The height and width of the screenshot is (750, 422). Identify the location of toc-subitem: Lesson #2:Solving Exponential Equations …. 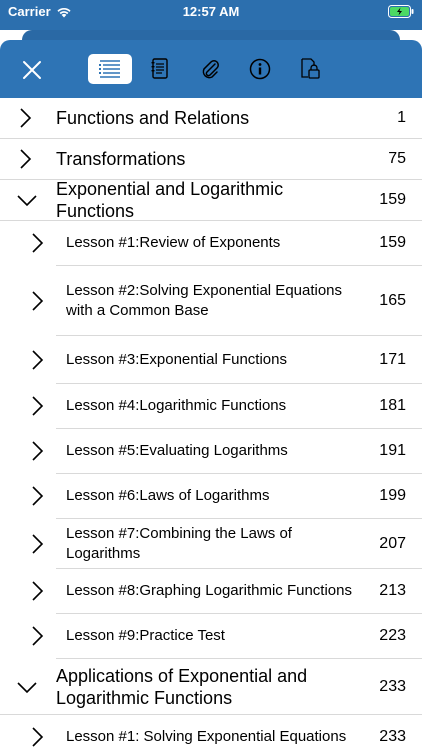
(227, 301).